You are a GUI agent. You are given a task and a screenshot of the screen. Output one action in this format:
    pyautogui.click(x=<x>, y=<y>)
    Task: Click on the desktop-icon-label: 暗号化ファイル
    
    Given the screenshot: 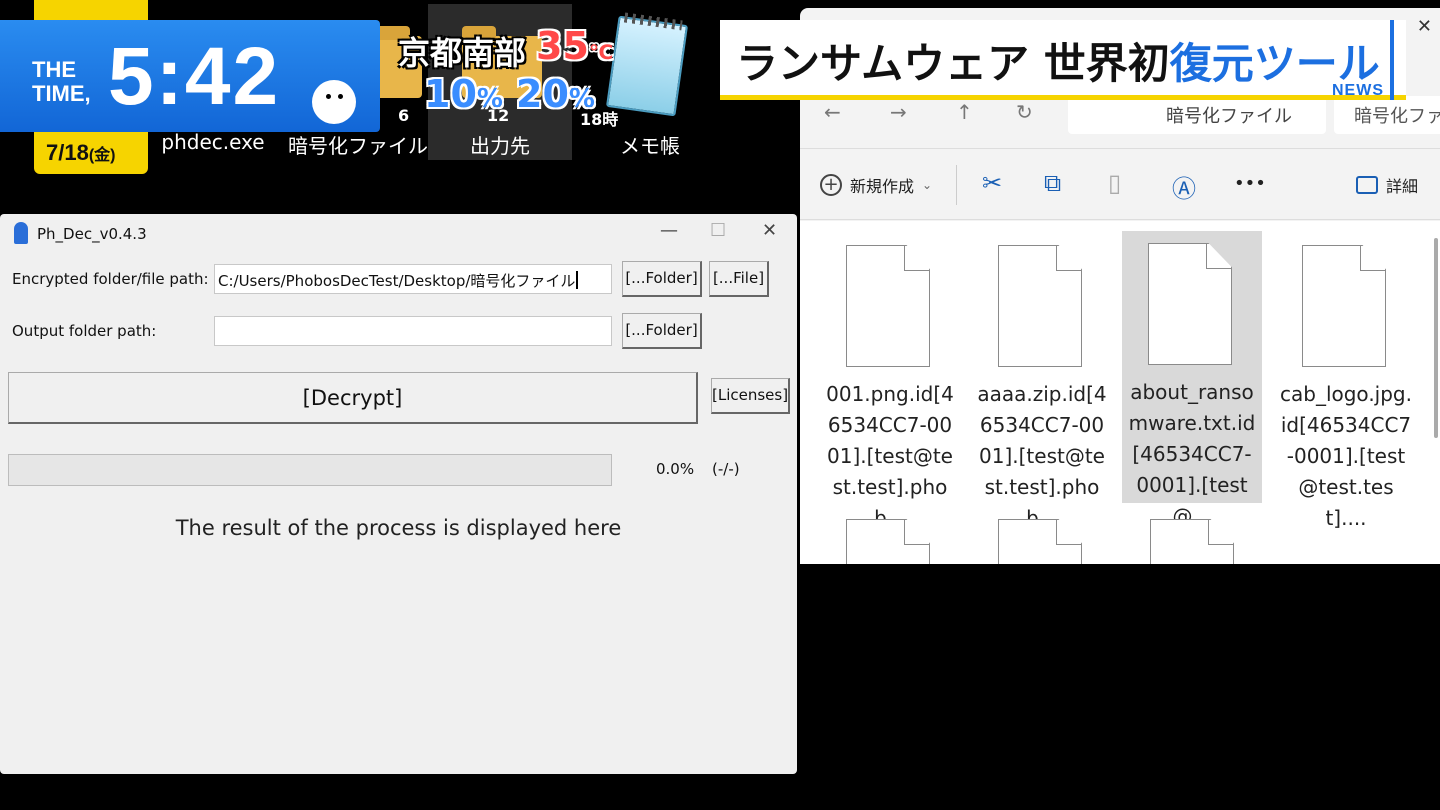 What is the action you would take?
    pyautogui.click(x=358, y=146)
    